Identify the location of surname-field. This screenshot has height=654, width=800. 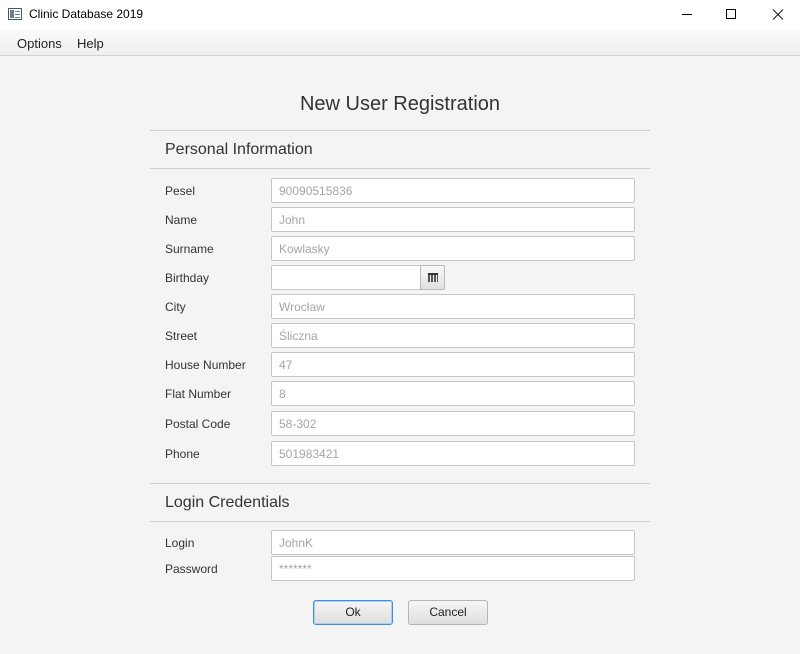
(453, 248).